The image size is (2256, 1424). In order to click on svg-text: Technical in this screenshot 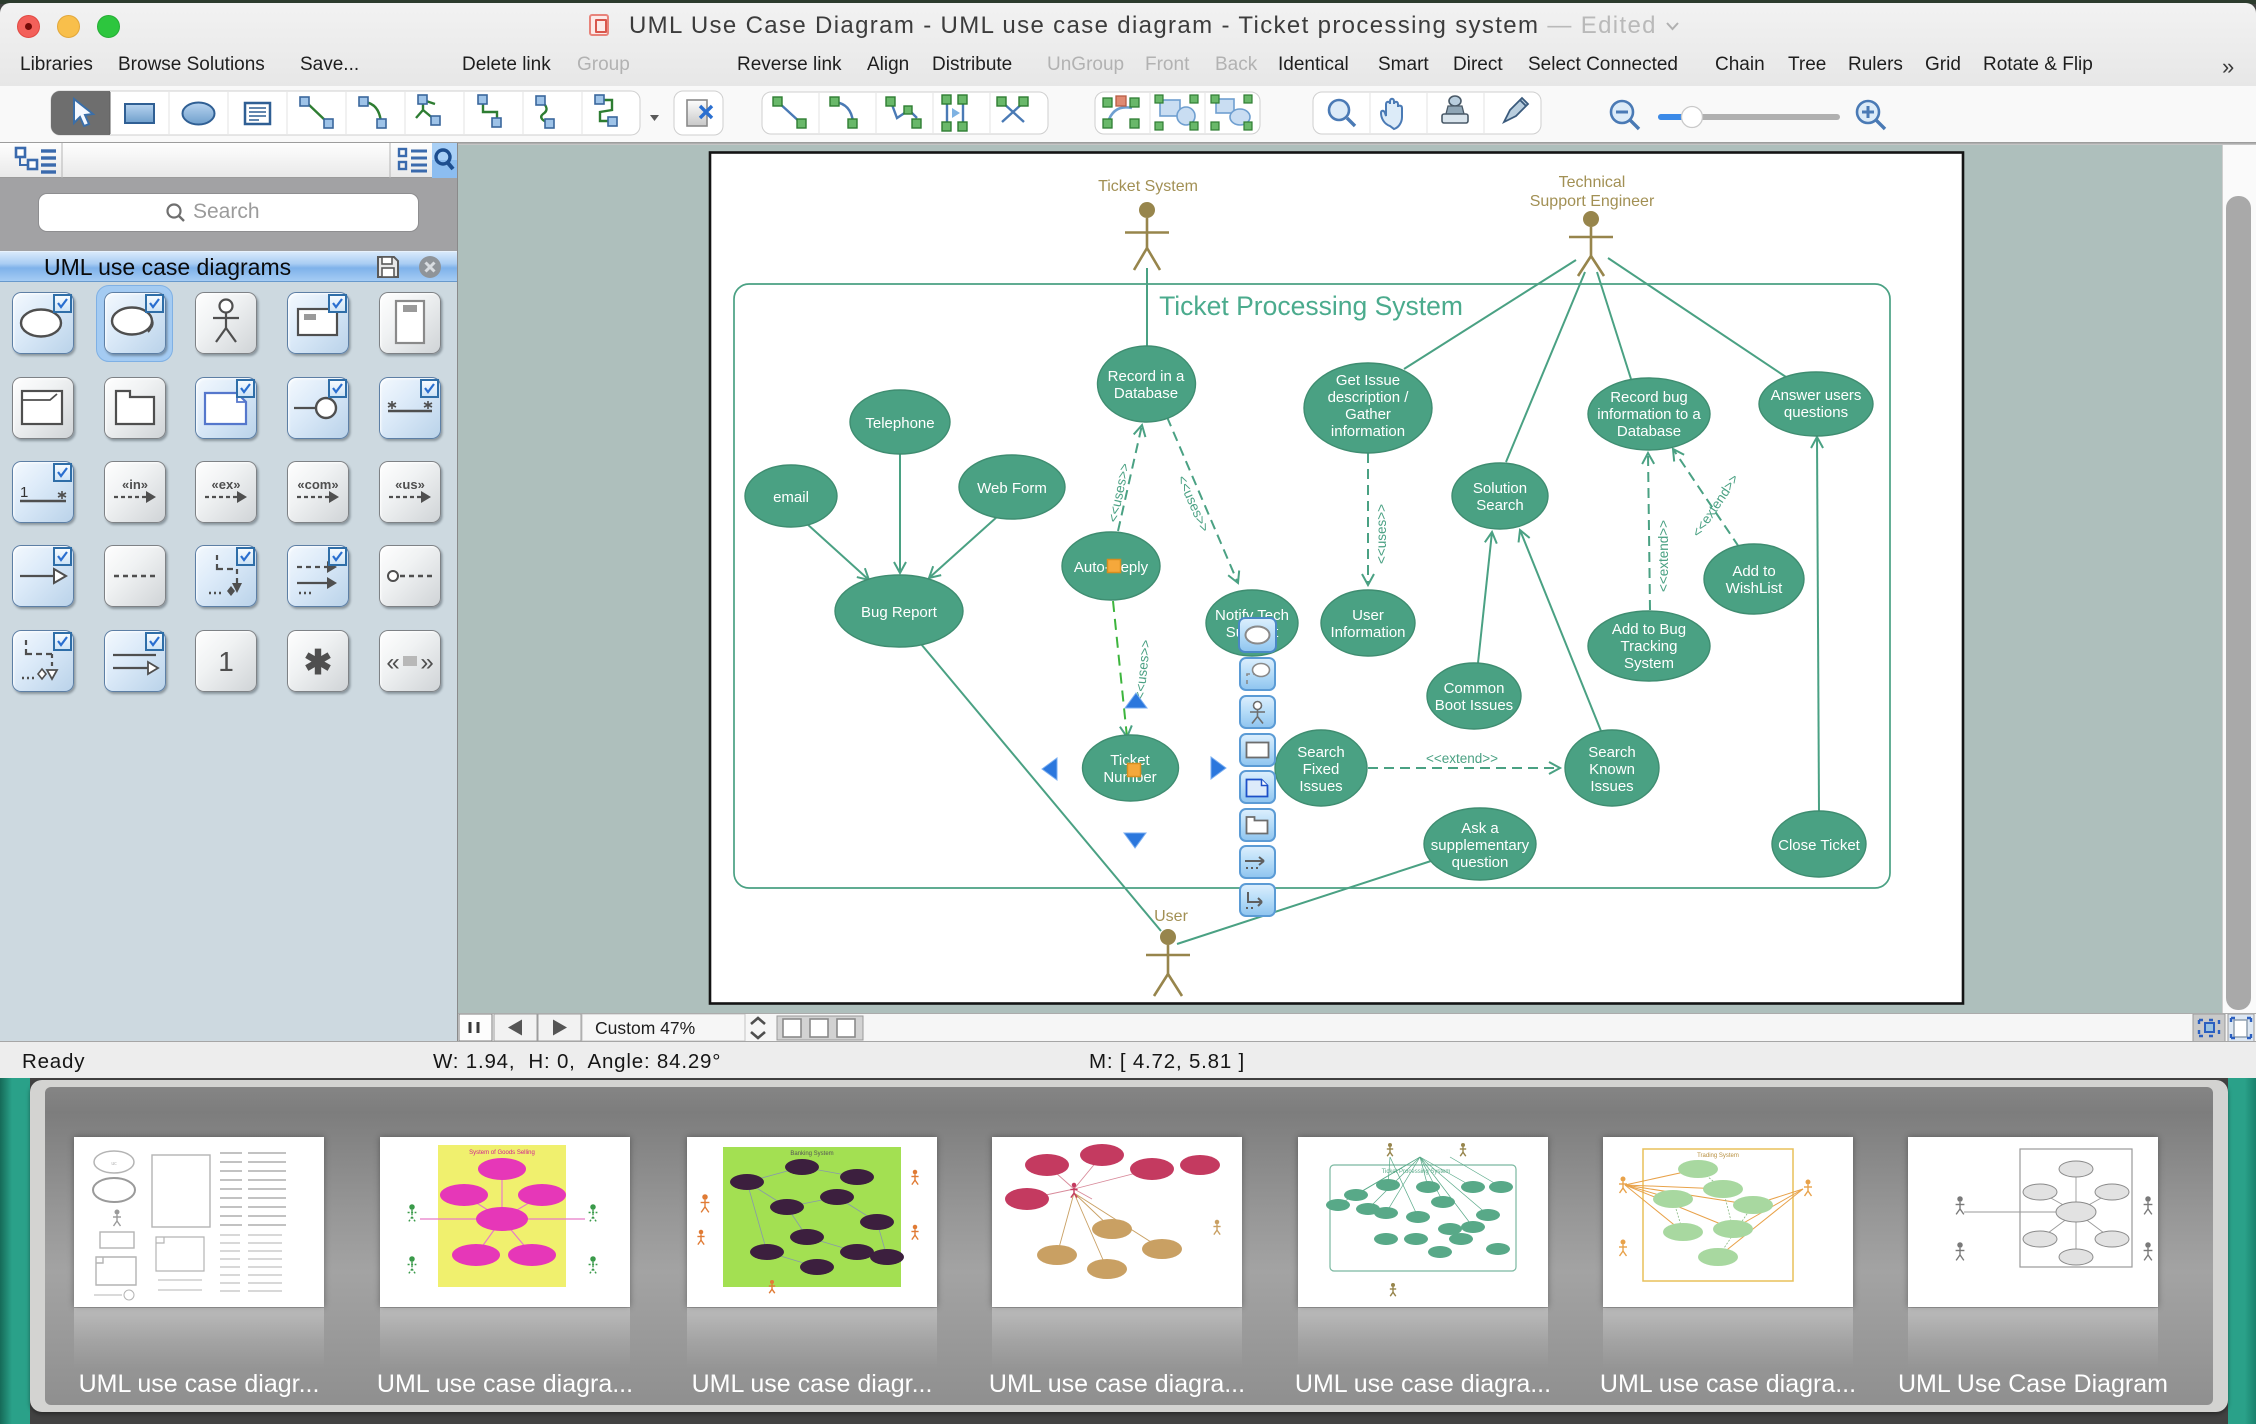, I will do `click(1592, 182)`.